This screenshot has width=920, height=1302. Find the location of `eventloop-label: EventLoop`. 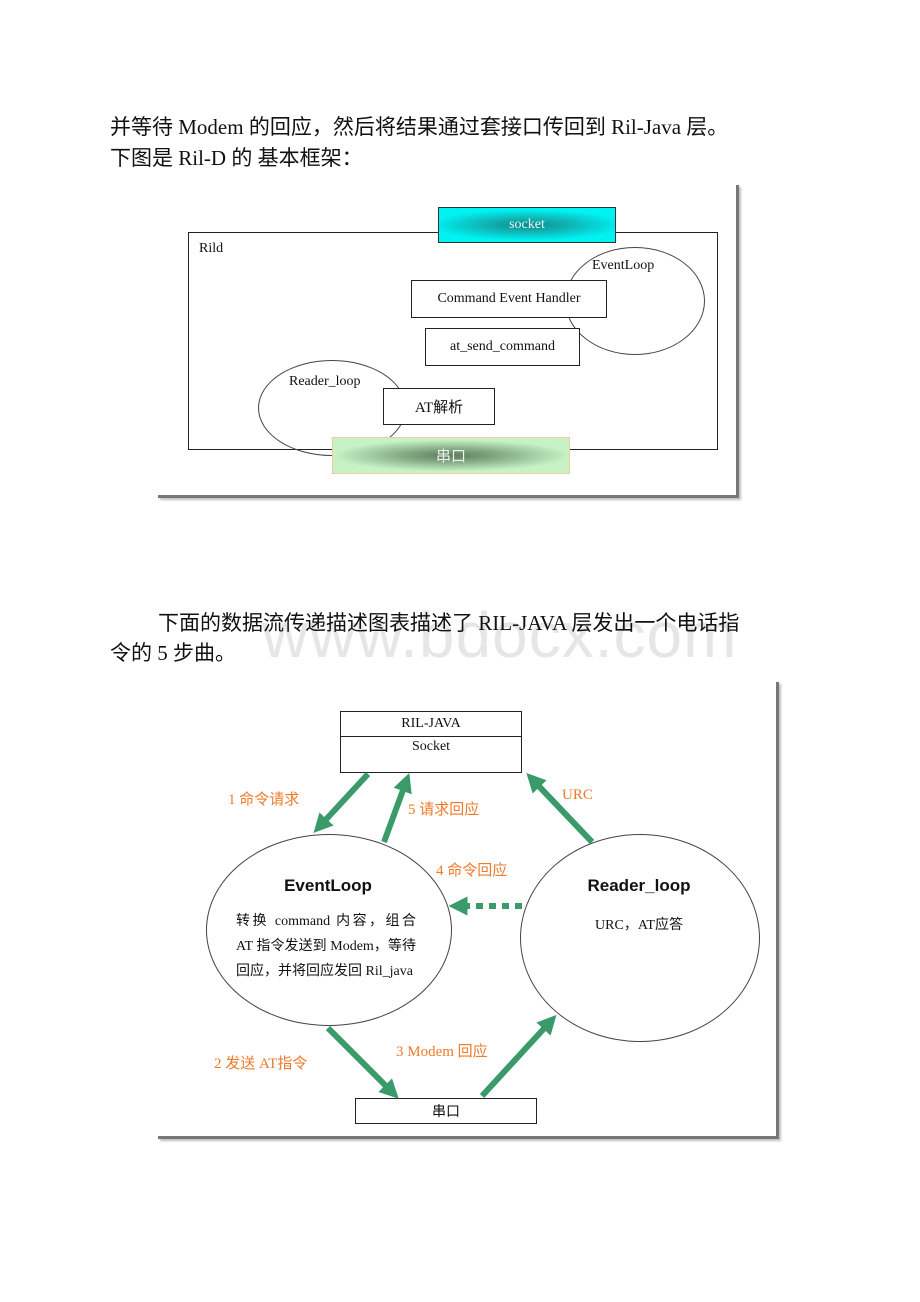

eventloop-label: EventLoop is located at coordinates (623, 265).